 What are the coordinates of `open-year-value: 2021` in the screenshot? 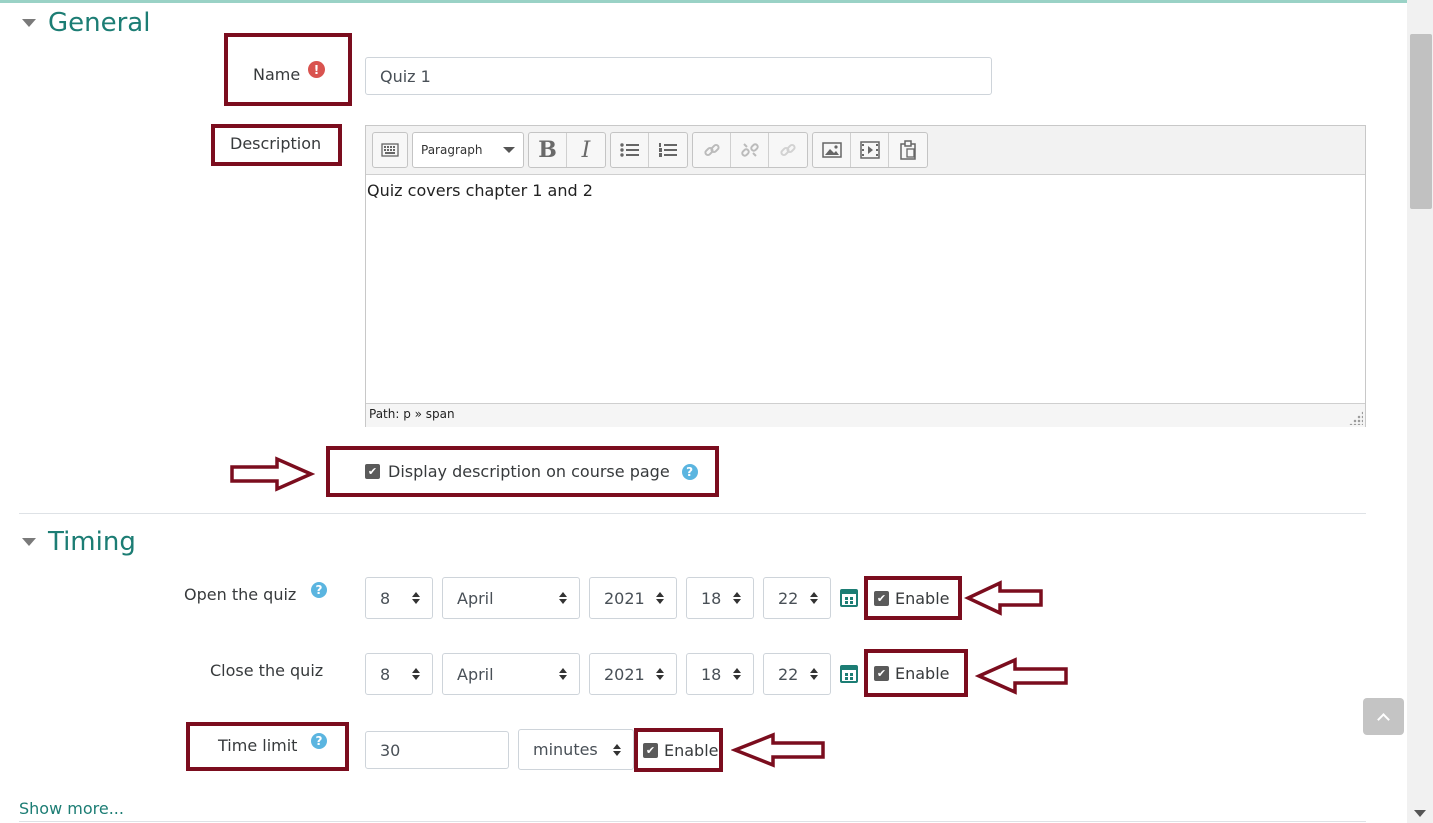 It's located at (624, 598).